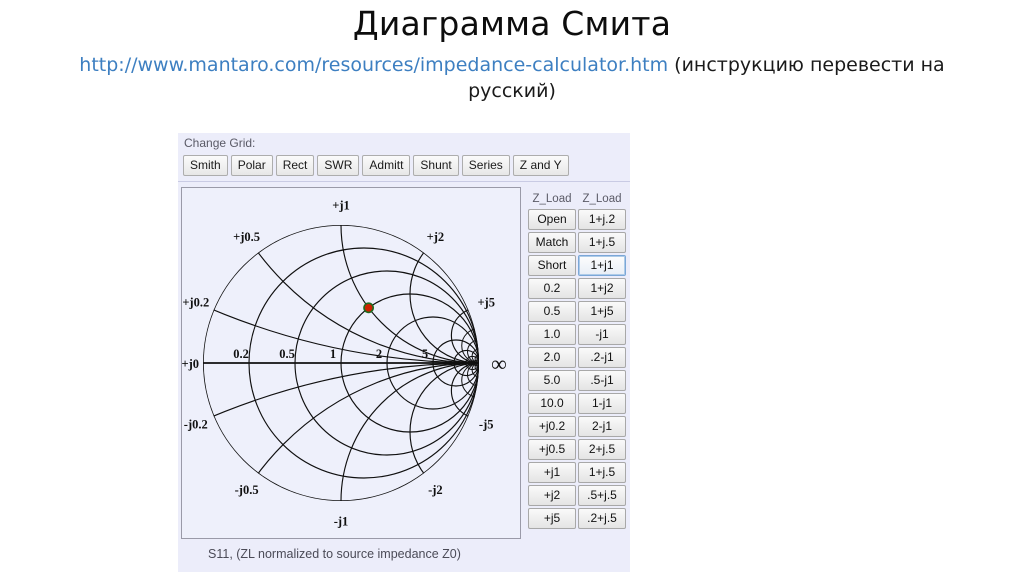  I want to click on chart-label: -j1, so click(341, 521).